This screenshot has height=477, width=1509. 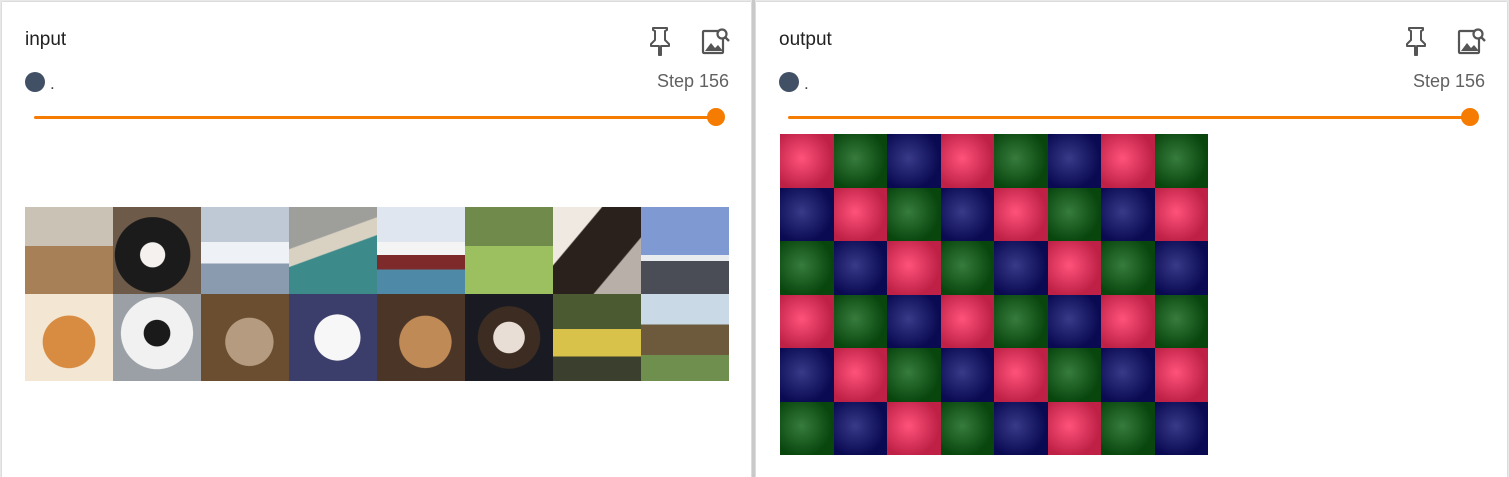 What do you see at coordinates (46, 39) in the screenshot?
I see `card-title: input` at bounding box center [46, 39].